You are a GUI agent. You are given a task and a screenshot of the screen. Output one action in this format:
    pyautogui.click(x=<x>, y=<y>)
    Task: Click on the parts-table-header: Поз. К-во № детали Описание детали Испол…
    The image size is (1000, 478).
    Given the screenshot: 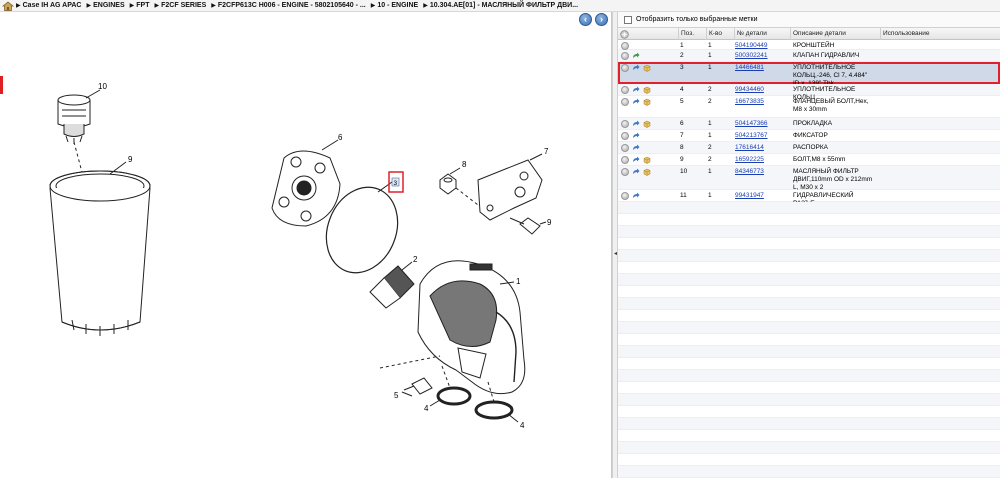 What is the action you would take?
    pyautogui.click(x=809, y=34)
    